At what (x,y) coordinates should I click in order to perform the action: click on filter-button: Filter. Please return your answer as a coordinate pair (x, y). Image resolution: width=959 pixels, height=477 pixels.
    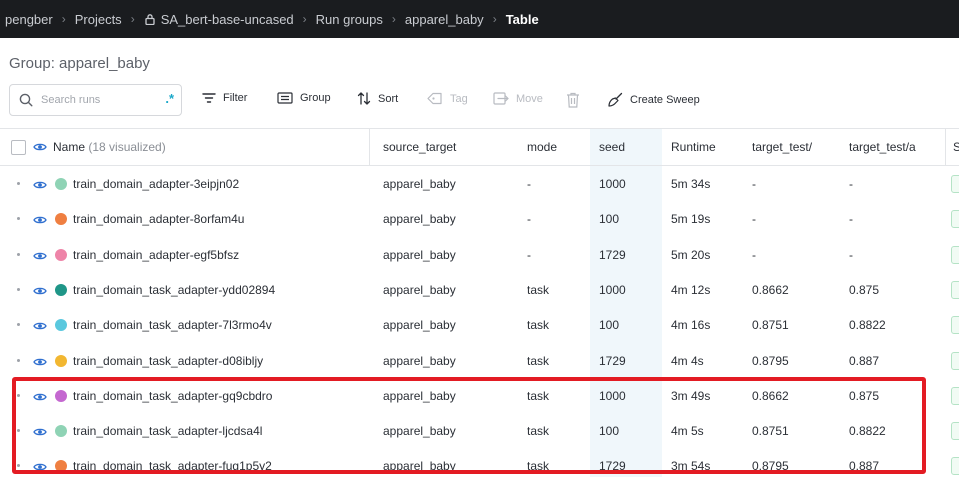
    Looking at the image, I should click on (224, 98).